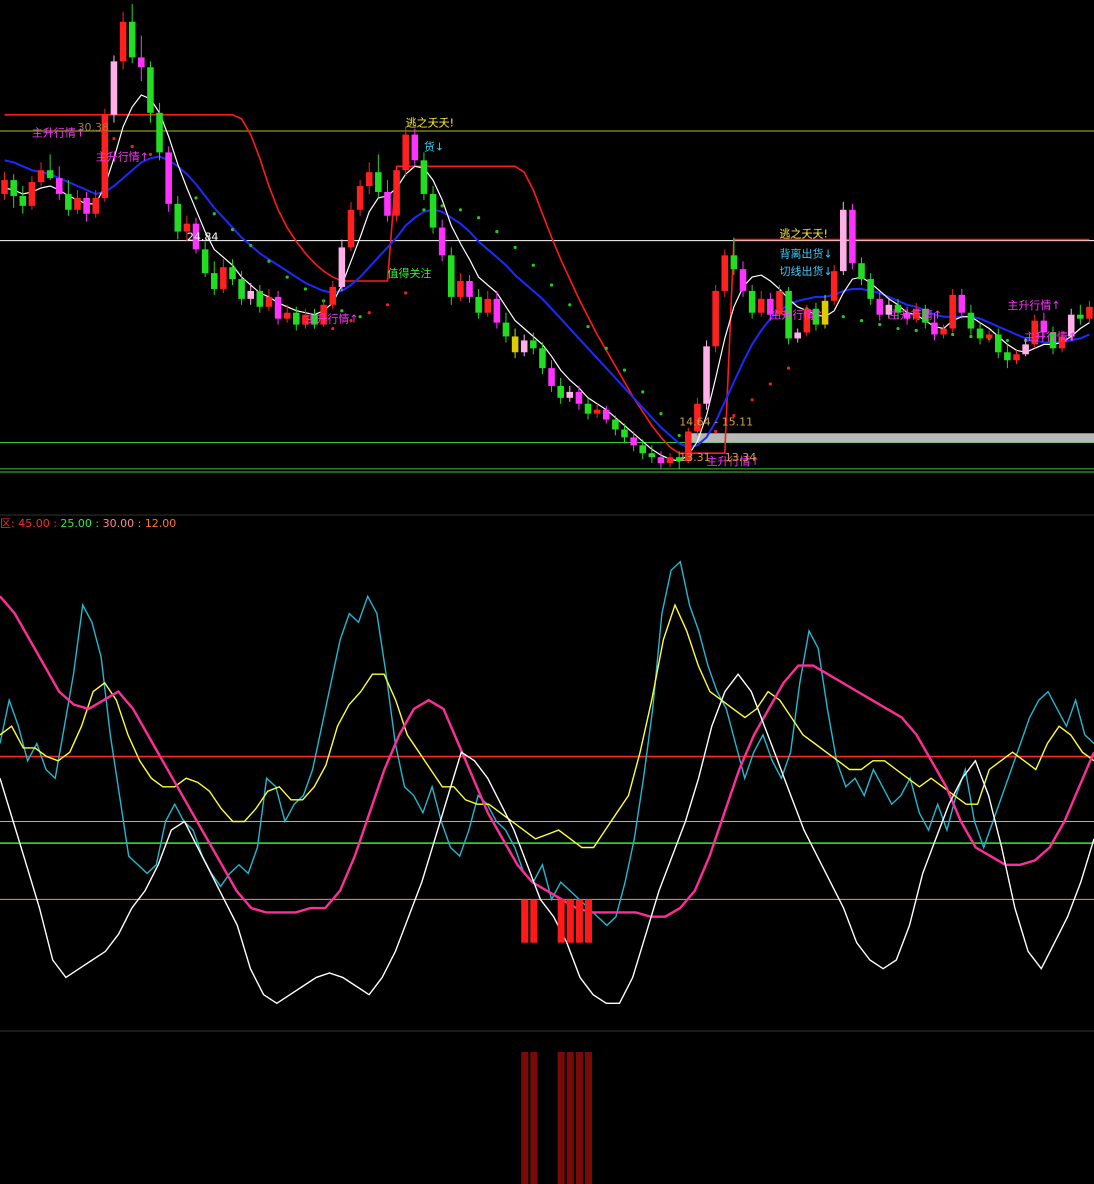 This screenshot has height=1184, width=1094. Describe the element at coordinates (409, 273) in the screenshot. I see `price-annotation: 值得关注` at that location.